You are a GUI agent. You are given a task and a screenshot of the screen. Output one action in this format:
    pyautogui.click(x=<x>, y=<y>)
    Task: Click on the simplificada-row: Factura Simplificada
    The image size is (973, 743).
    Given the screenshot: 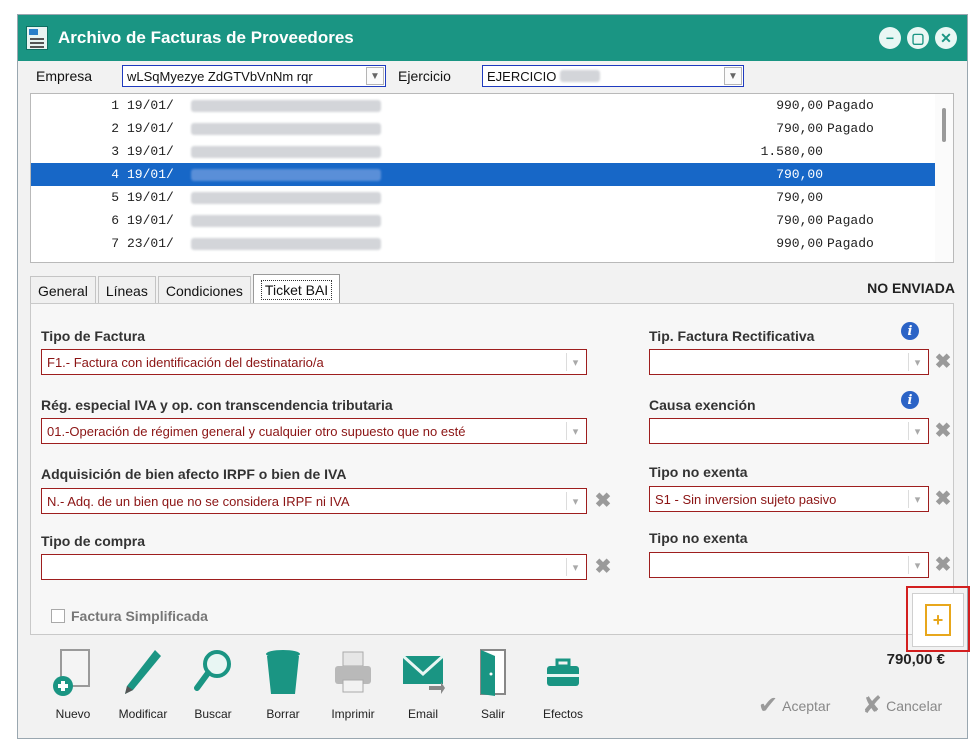 What is the action you would take?
    pyautogui.click(x=129, y=616)
    